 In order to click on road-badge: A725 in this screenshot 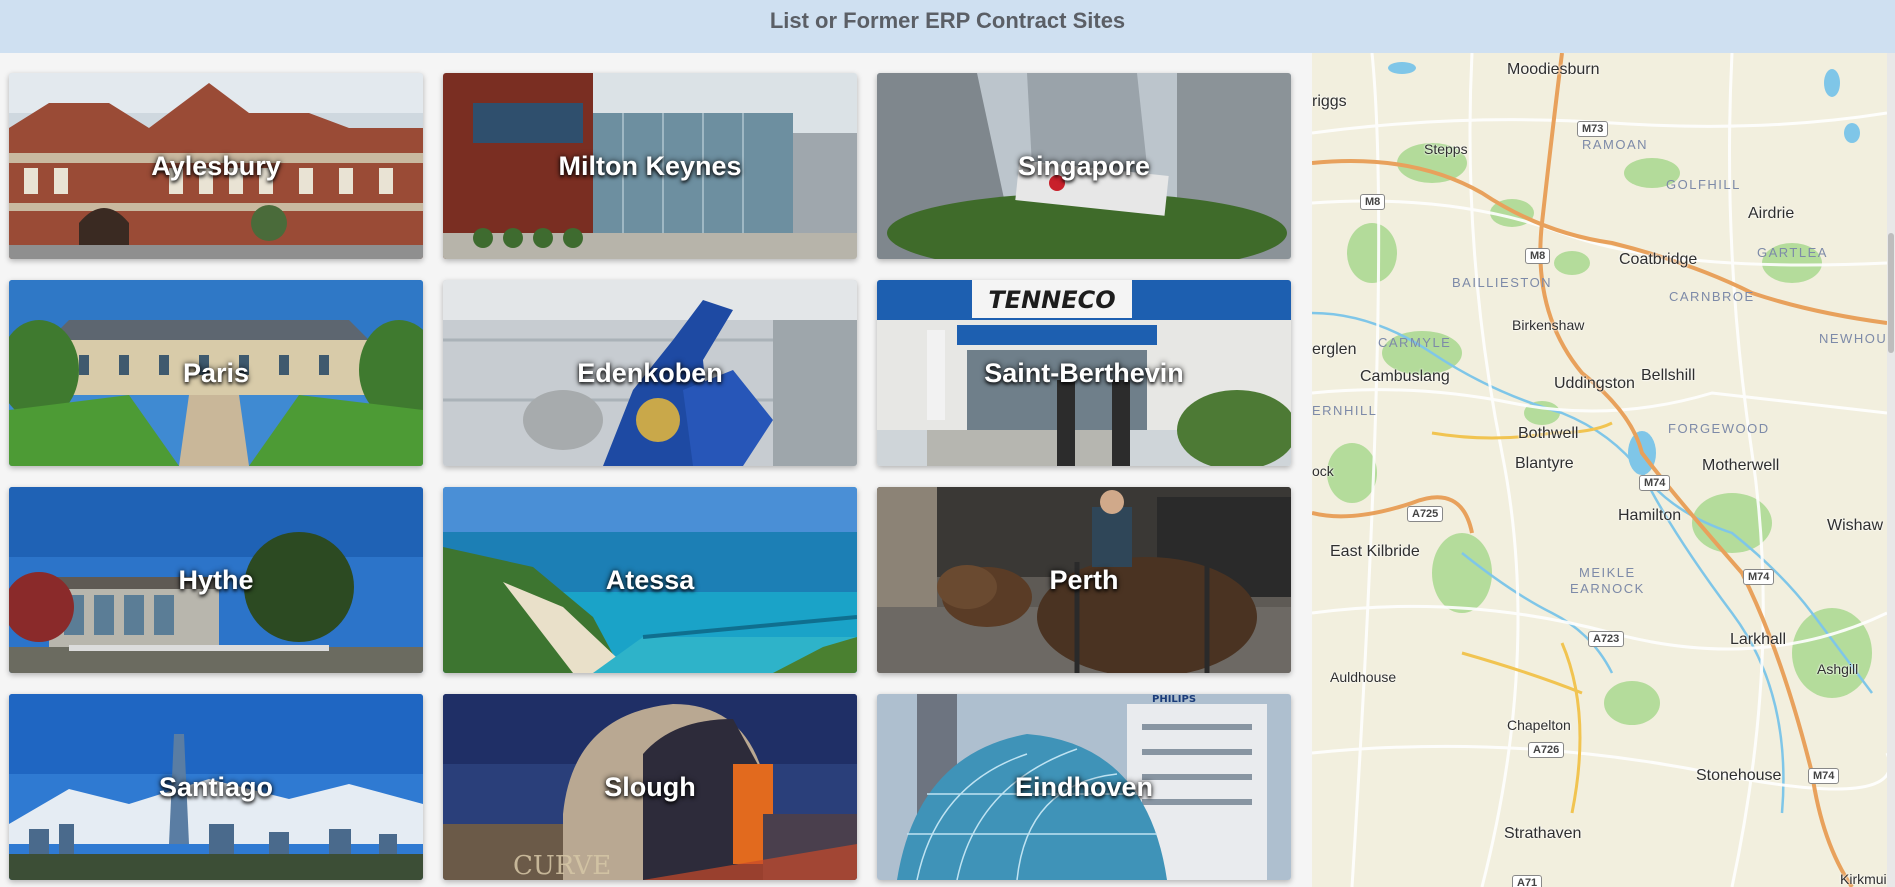, I will do `click(1425, 514)`.